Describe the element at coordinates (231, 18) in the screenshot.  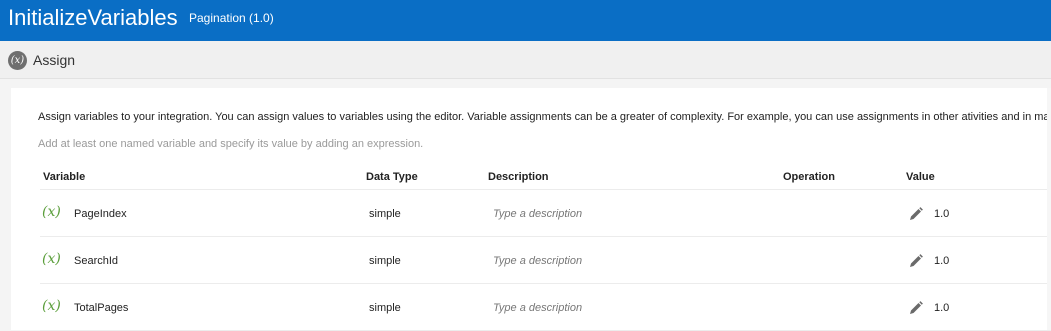
I see `integration-subtitle: Pagination (1.0)` at that location.